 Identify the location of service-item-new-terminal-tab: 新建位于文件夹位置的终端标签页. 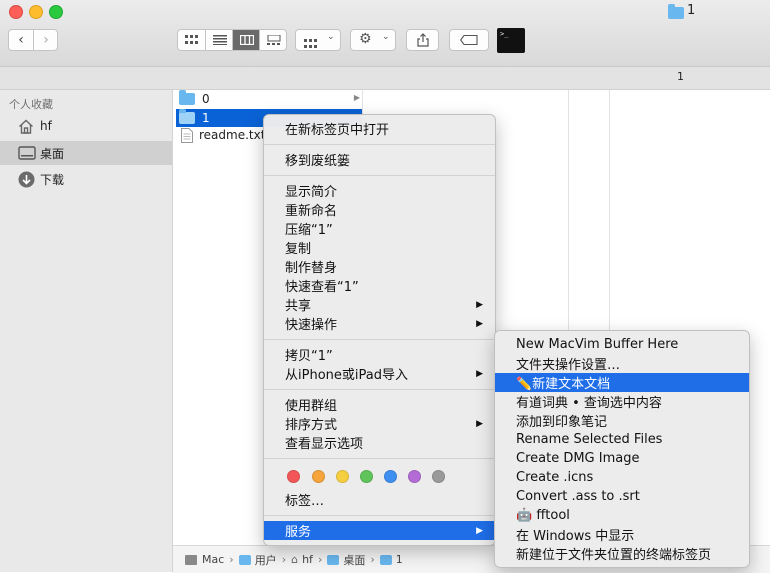
(622, 553).